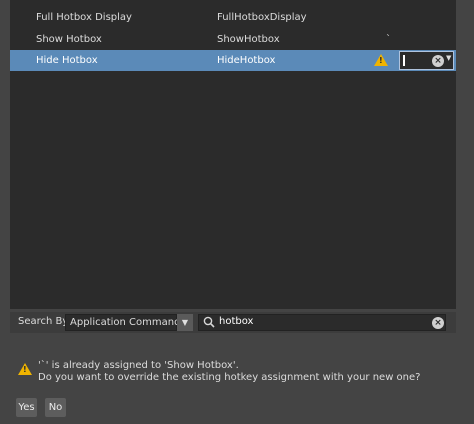 The image size is (474, 424). What do you see at coordinates (322, 322) in the screenshot?
I see `search-input: hotbox ×` at bounding box center [322, 322].